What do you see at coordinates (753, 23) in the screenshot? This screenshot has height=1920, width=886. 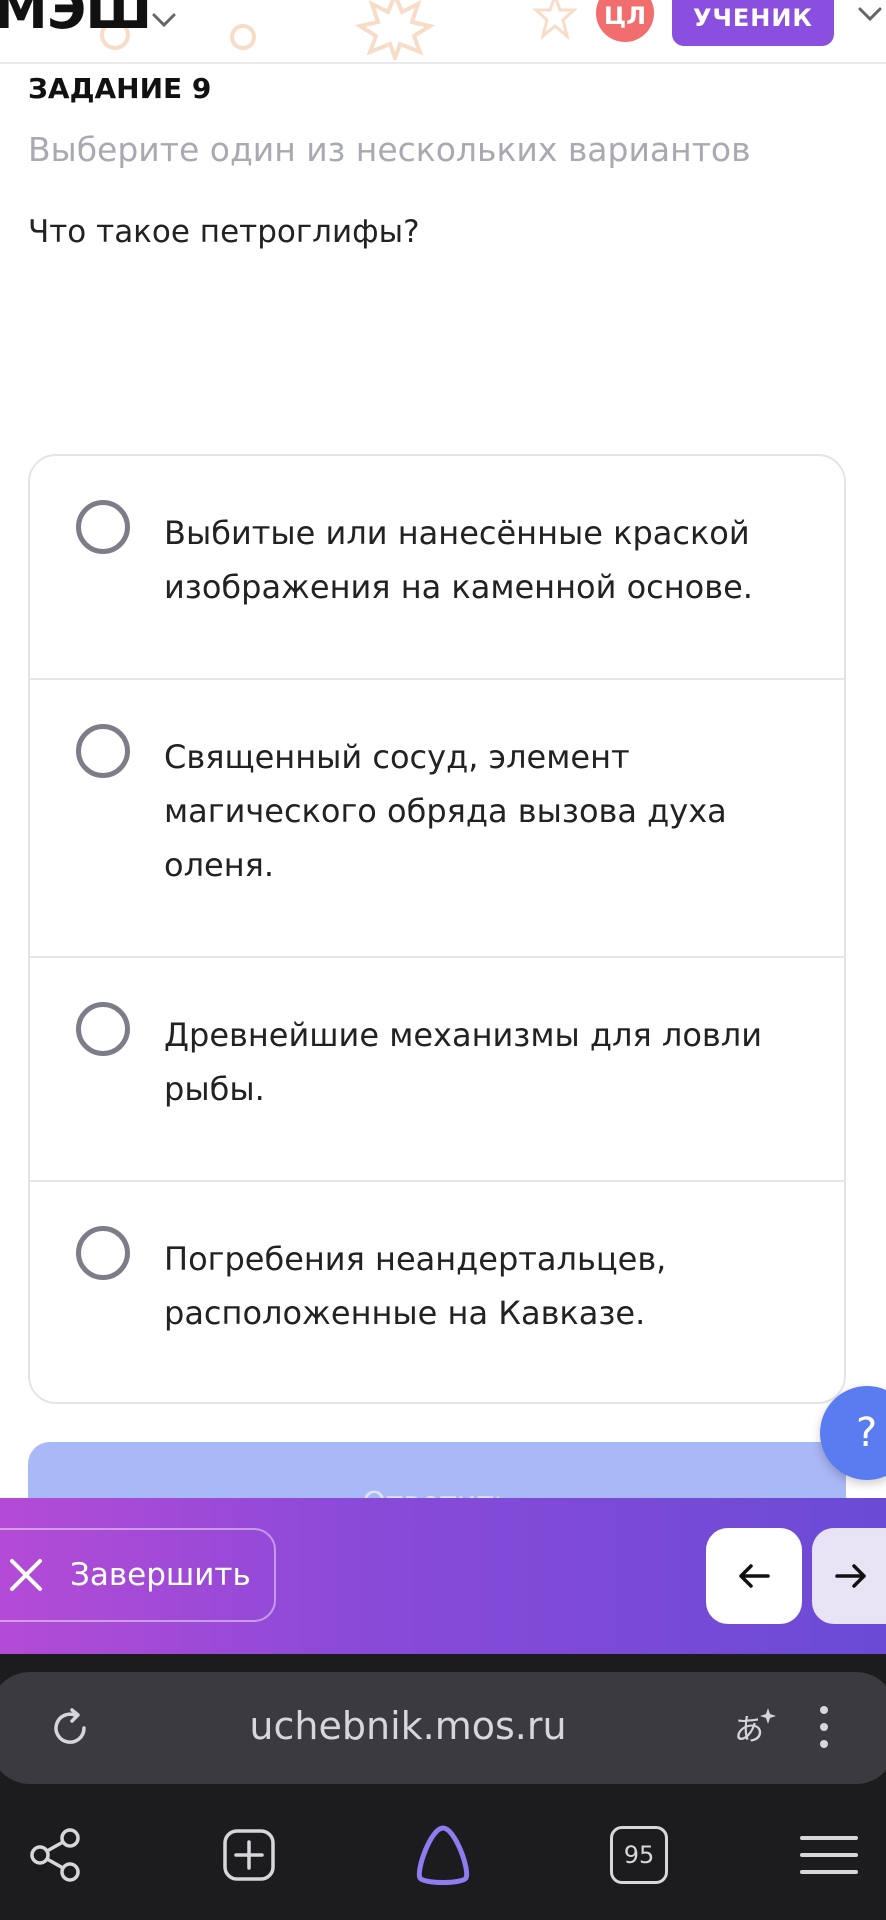 I see `role-button: УЧЕНИК` at bounding box center [753, 23].